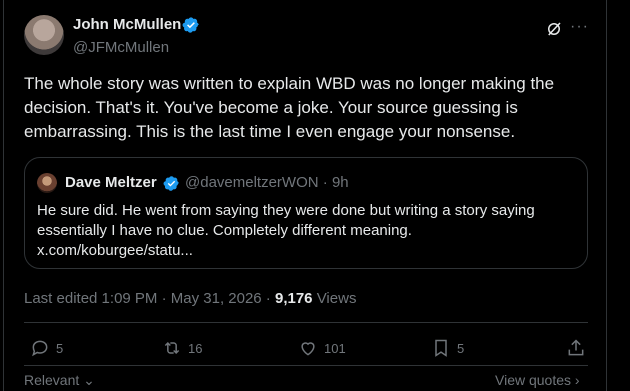 Image resolution: width=630 pixels, height=391 pixels. I want to click on bookmark-icon, so click(441, 348).